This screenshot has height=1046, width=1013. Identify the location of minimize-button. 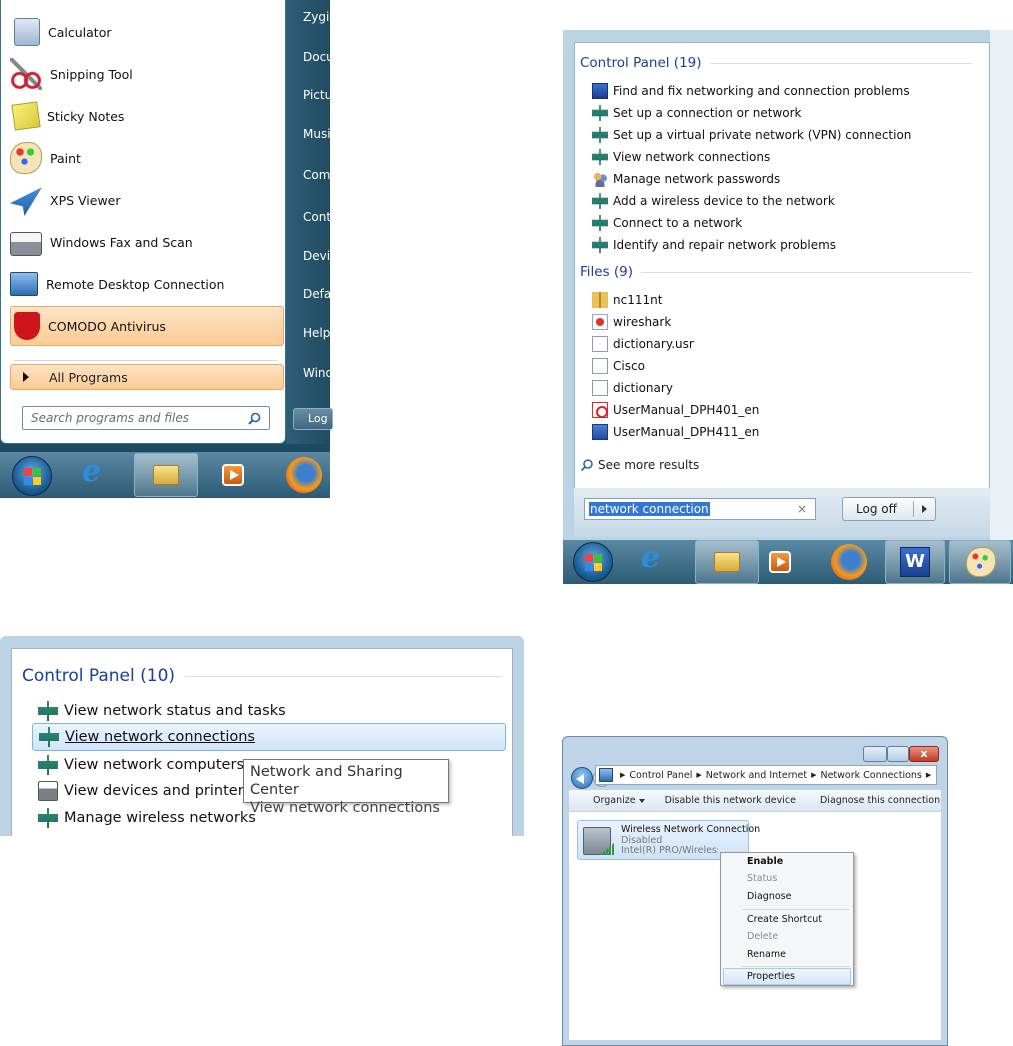
(875, 754).